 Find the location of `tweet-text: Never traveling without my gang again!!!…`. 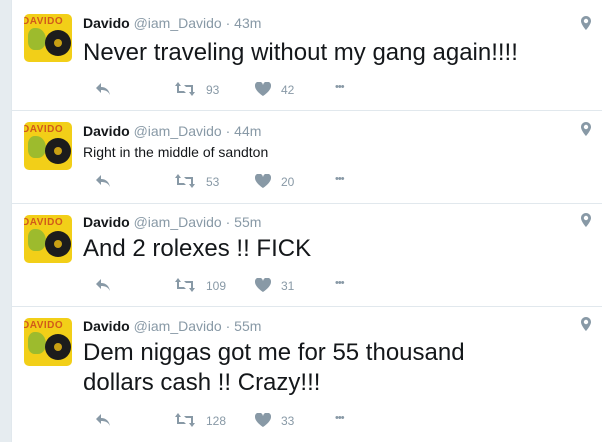

tweet-text: Never traveling without my gang again!!!… is located at coordinates (300, 52).